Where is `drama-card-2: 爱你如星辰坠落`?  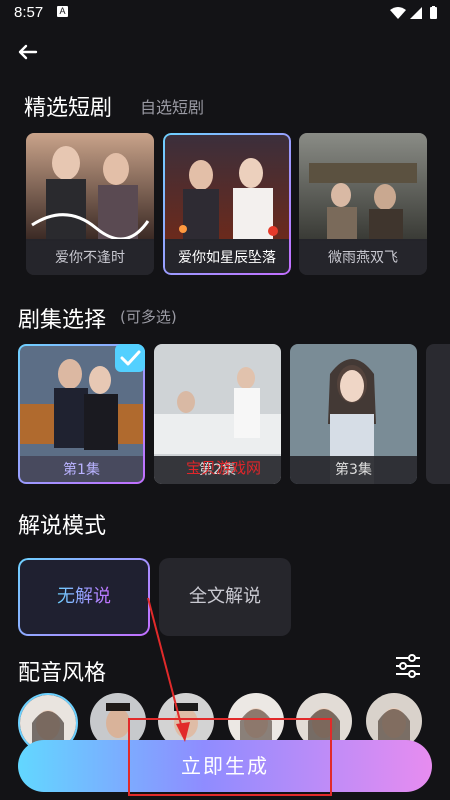
drama-card-2: 爱你如星辰坠落 is located at coordinates (227, 204).